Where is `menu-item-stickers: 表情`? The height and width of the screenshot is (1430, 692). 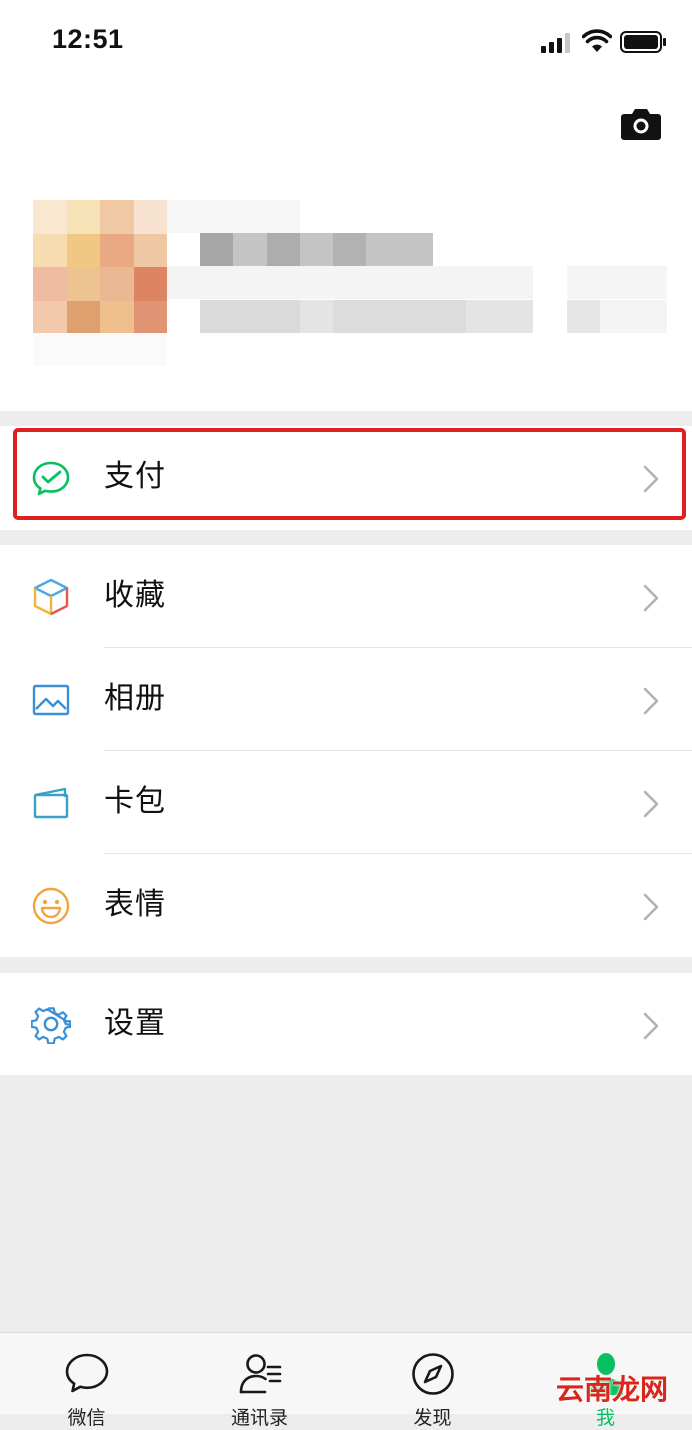 menu-item-stickers: 表情 is located at coordinates (346, 906).